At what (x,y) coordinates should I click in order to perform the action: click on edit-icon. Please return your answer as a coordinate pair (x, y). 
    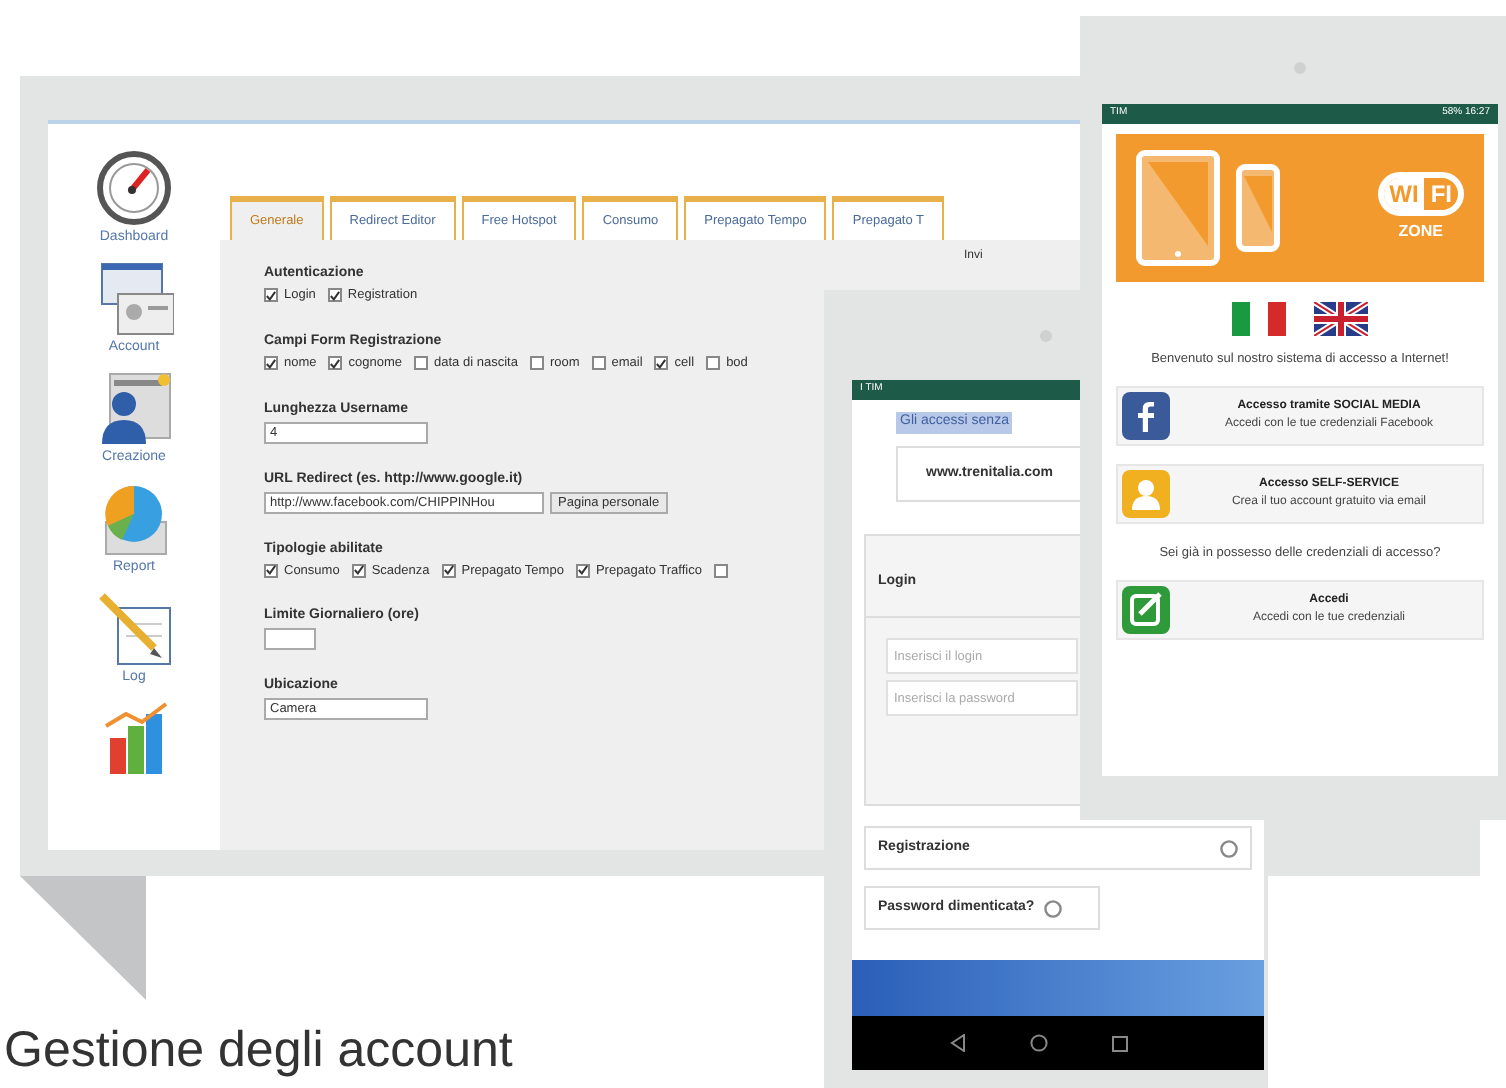
    Looking at the image, I should click on (1146, 610).